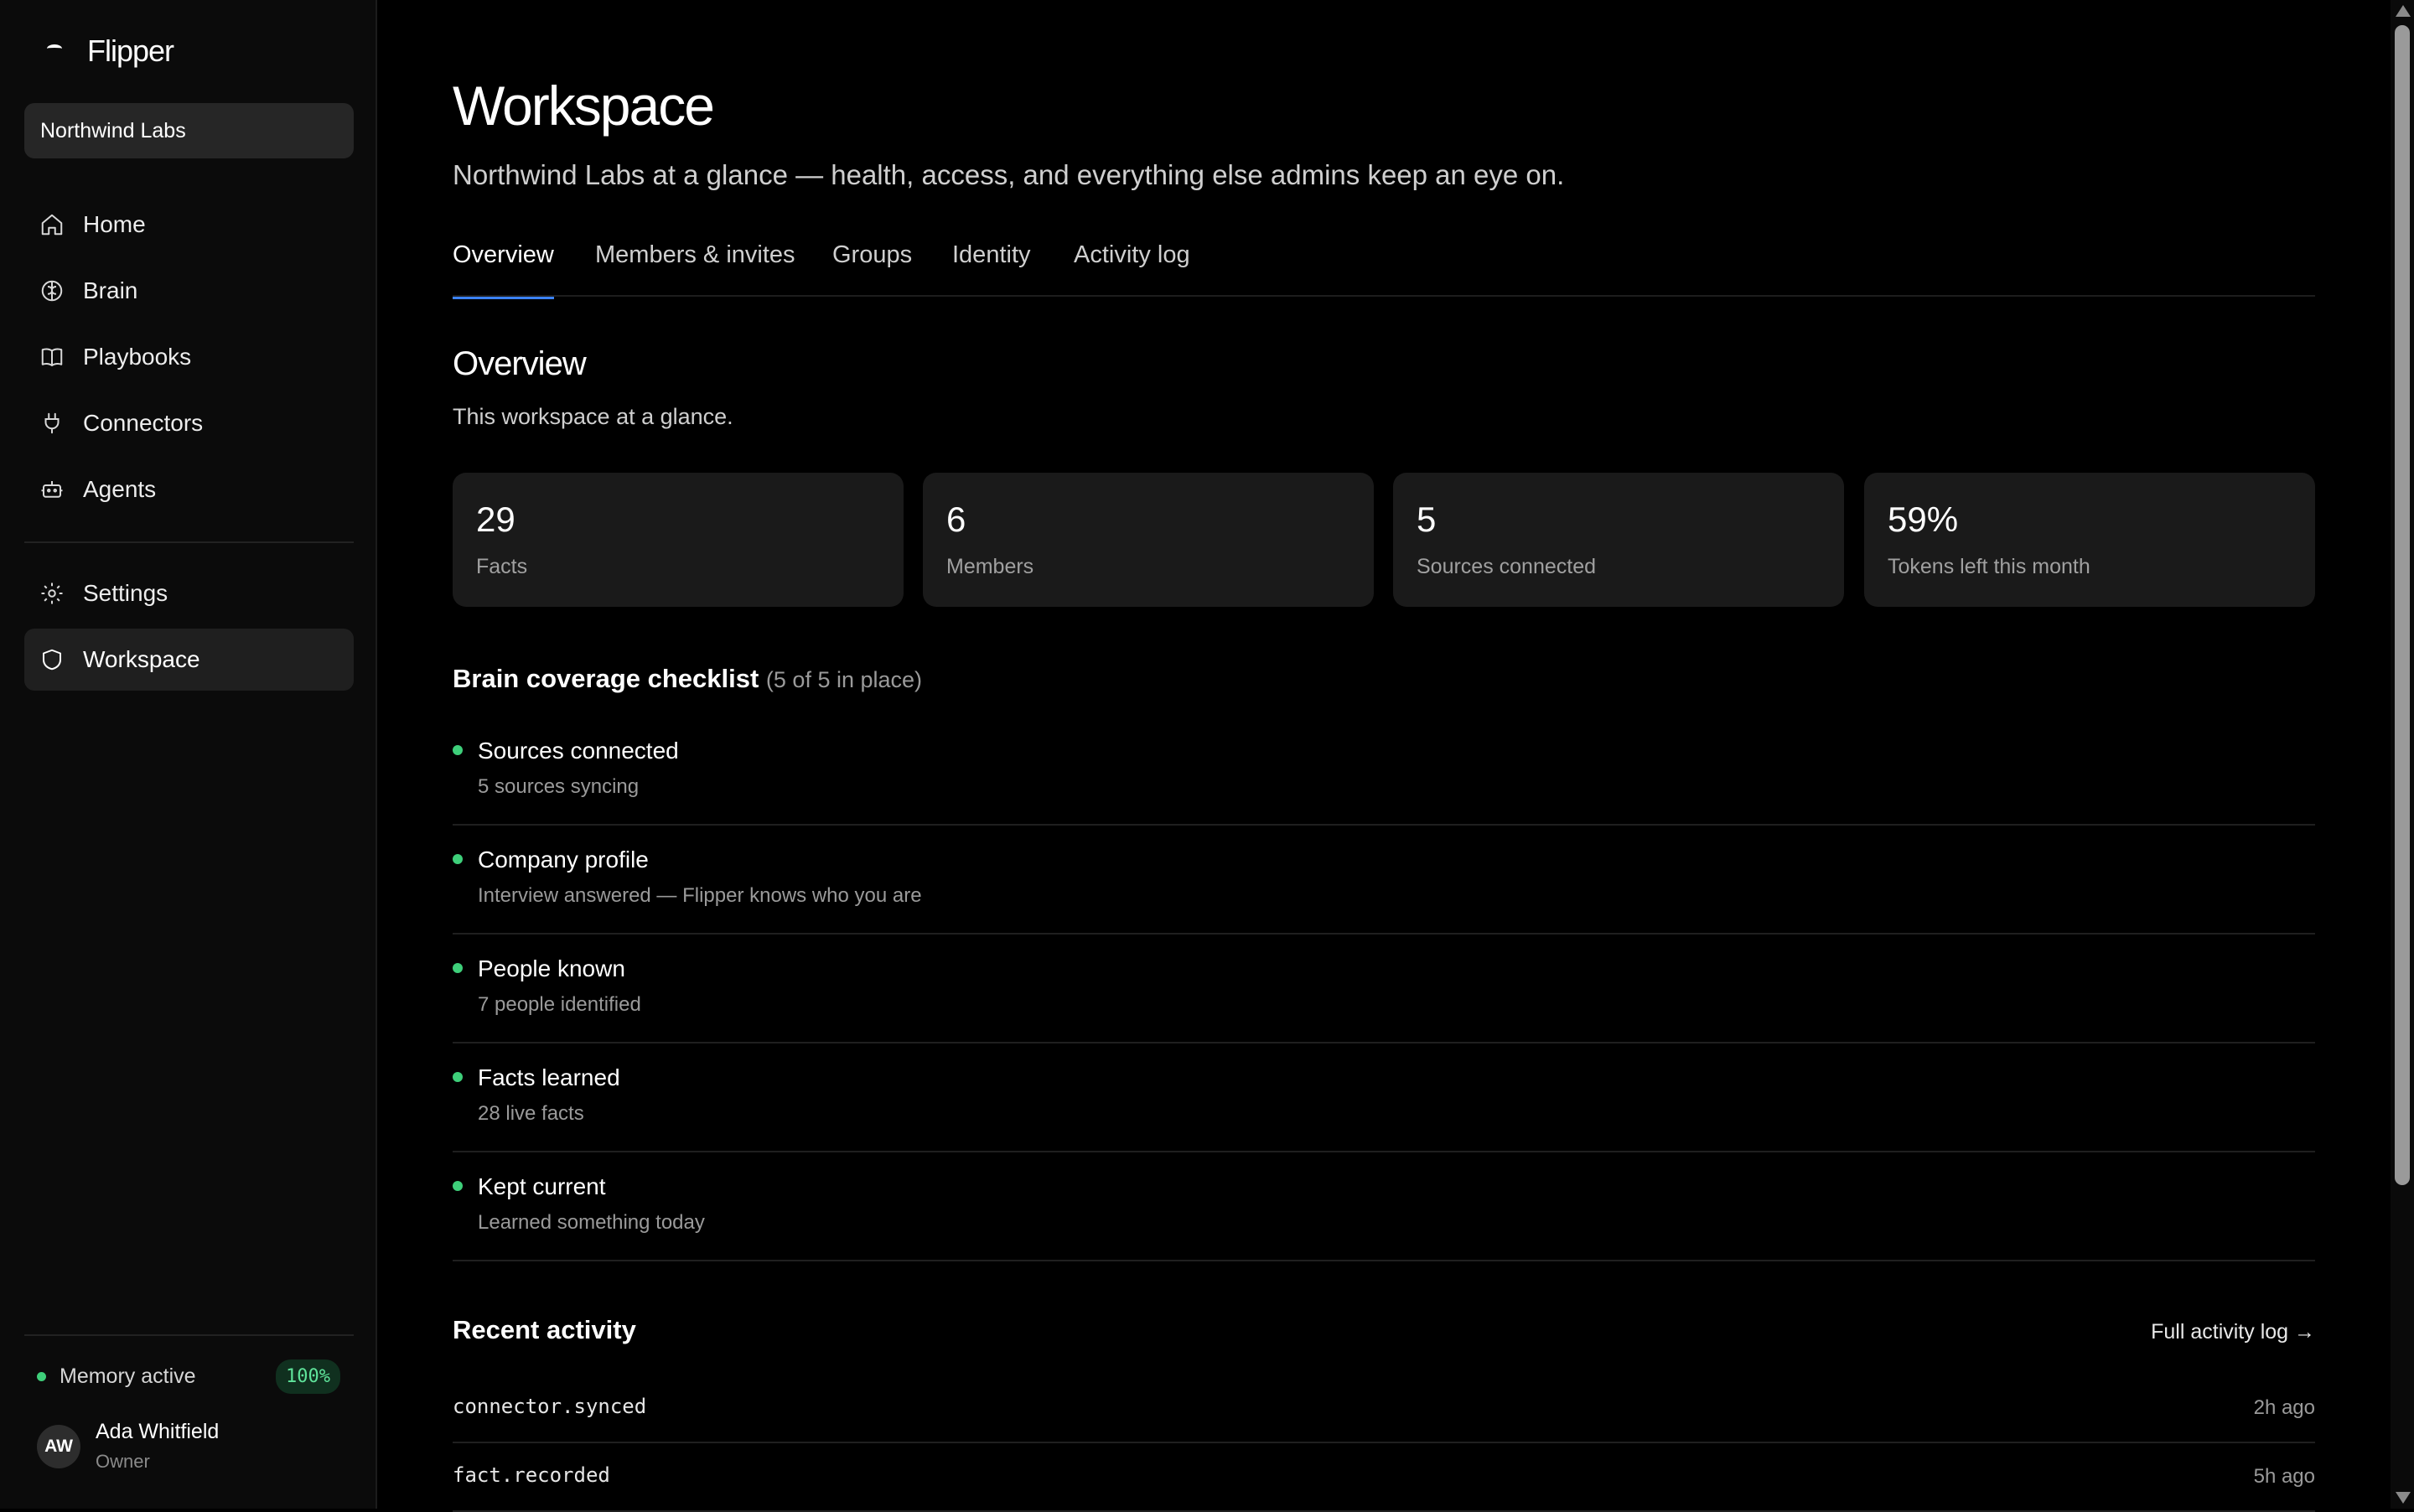  Describe the element at coordinates (2402, 605) in the screenshot. I see `scroll-thumb` at that location.